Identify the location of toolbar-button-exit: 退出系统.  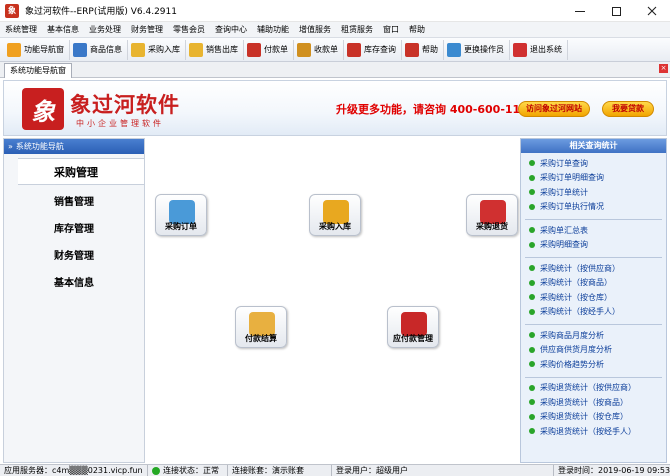
(539, 49).